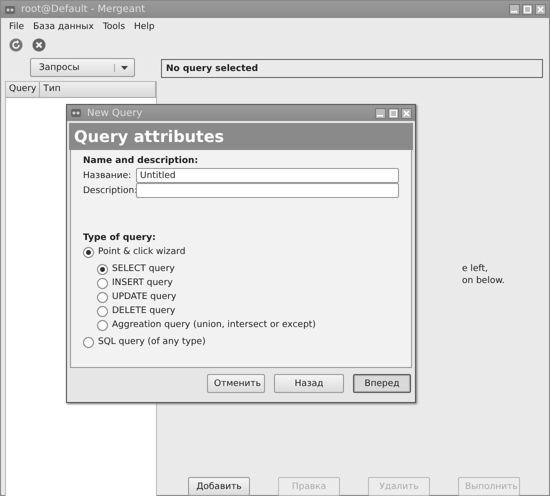  I want to click on radio-label: SELECT query, so click(143, 269).